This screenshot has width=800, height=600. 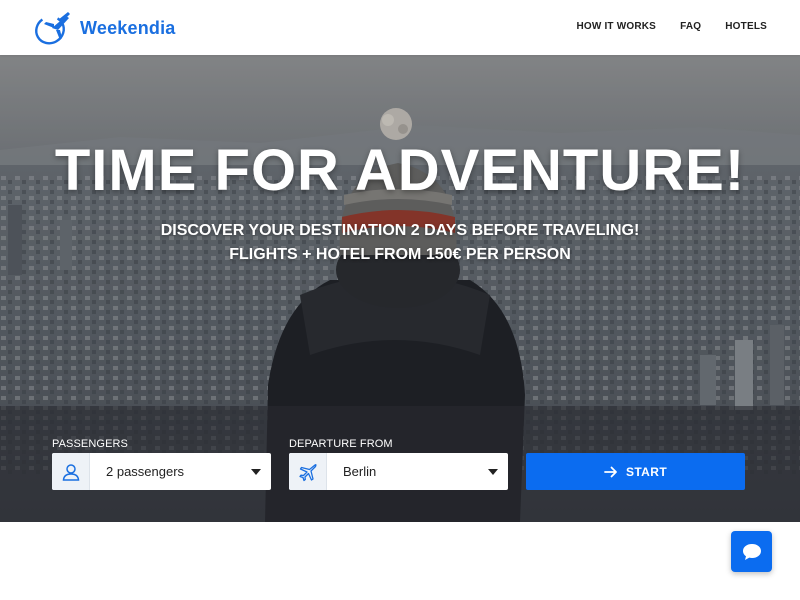 I want to click on chat-bubble-icon, so click(x=751, y=551).